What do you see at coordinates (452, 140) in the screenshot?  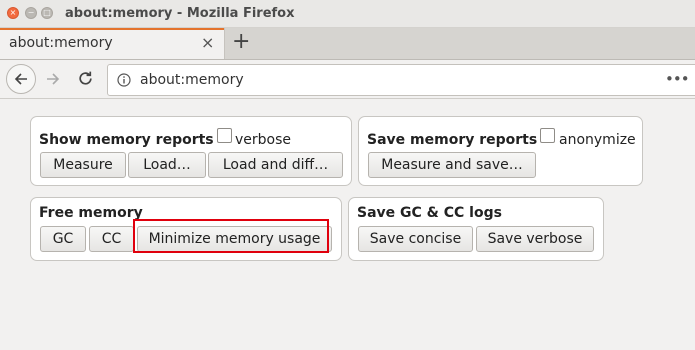 I see `save-memory-reports-title: Save memory reports` at bounding box center [452, 140].